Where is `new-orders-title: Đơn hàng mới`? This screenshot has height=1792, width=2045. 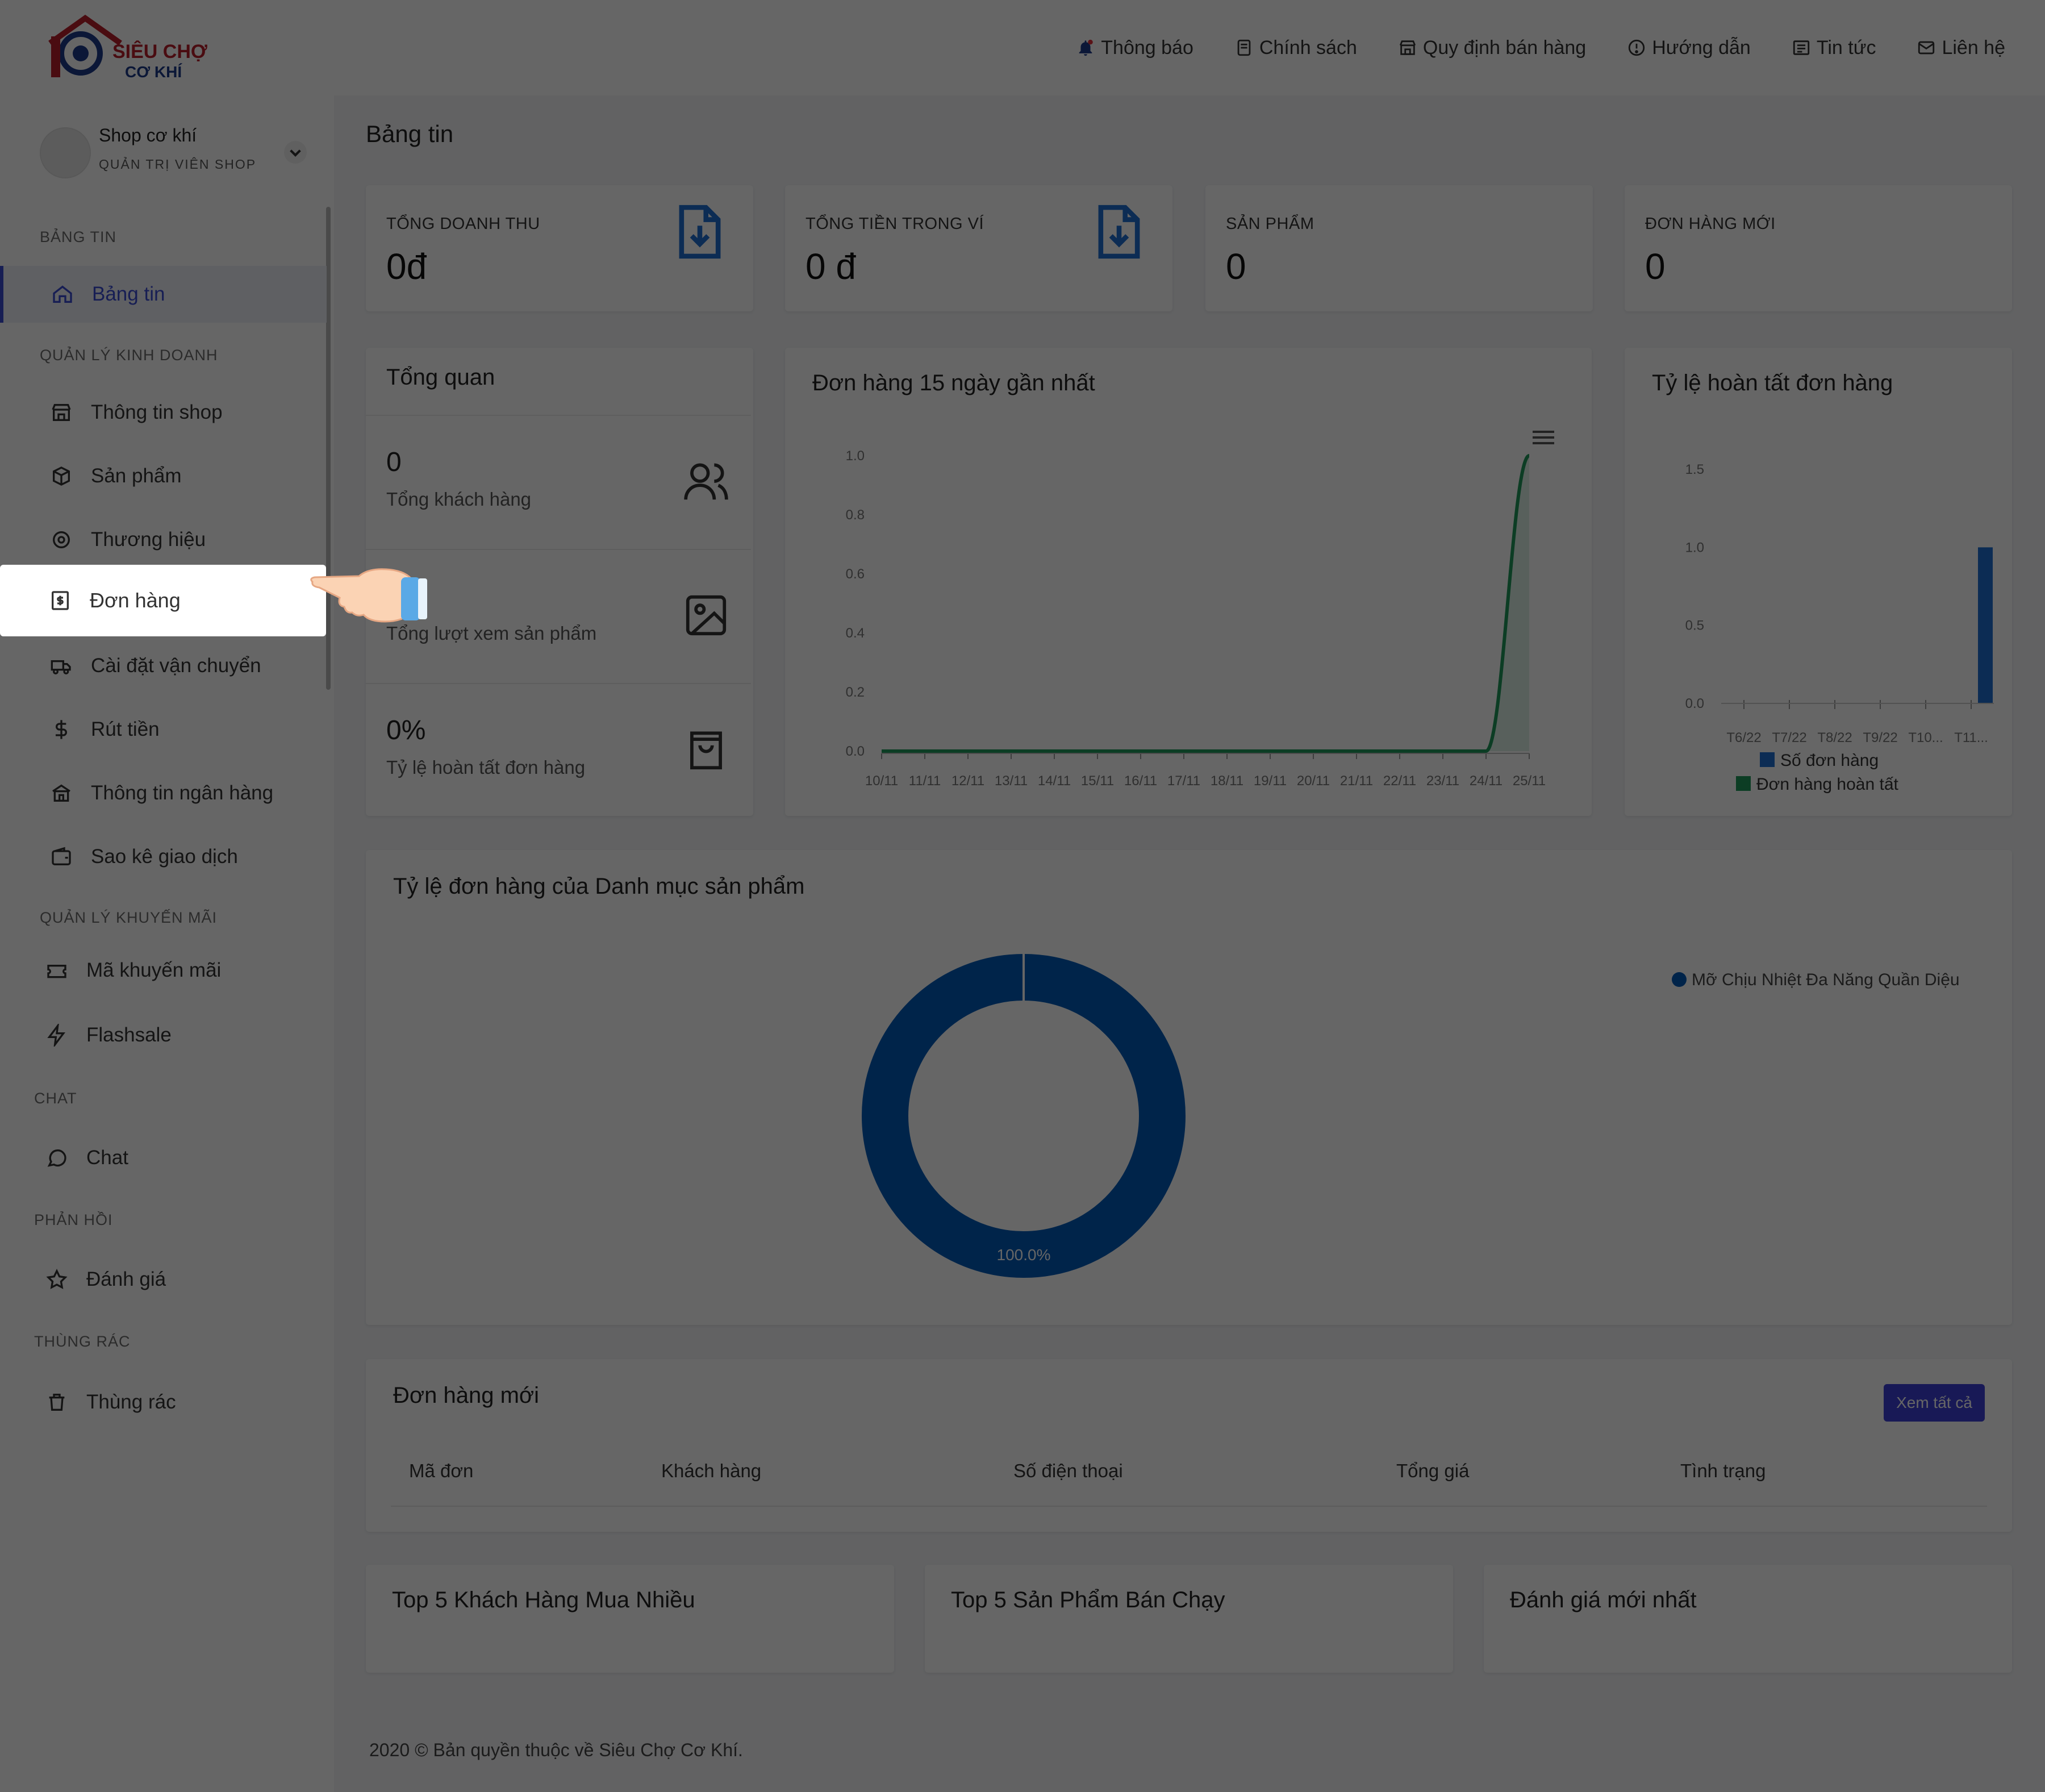 new-orders-title: Đơn hàng mới is located at coordinates (466, 1395).